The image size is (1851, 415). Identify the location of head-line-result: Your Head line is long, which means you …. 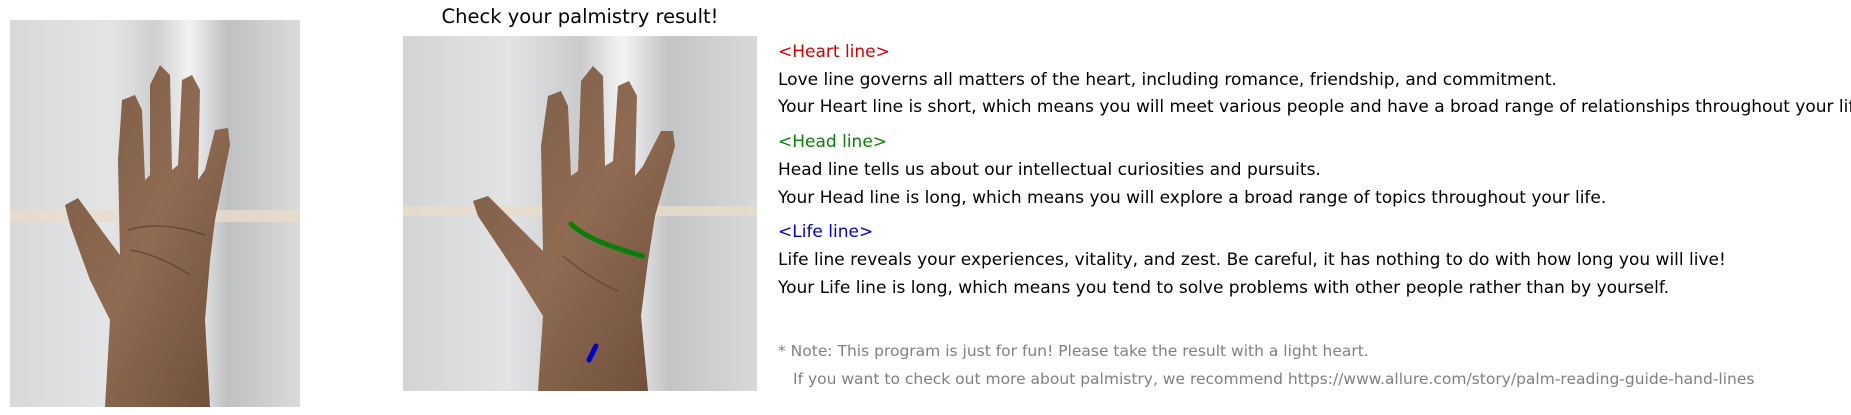
(1192, 198).